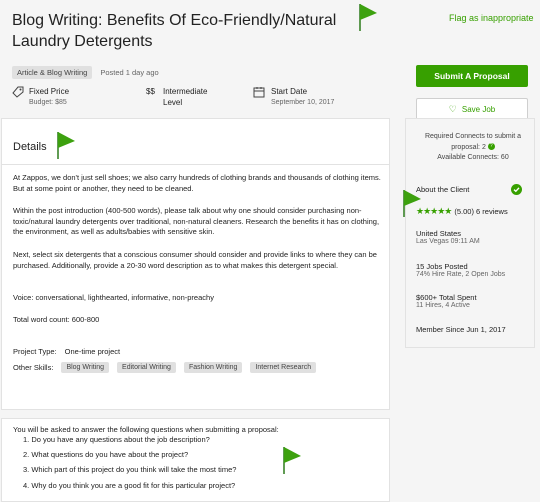 This screenshot has height=502, width=540. Describe the element at coordinates (283, 367) in the screenshot. I see `skill-chip: Internet Research` at that location.